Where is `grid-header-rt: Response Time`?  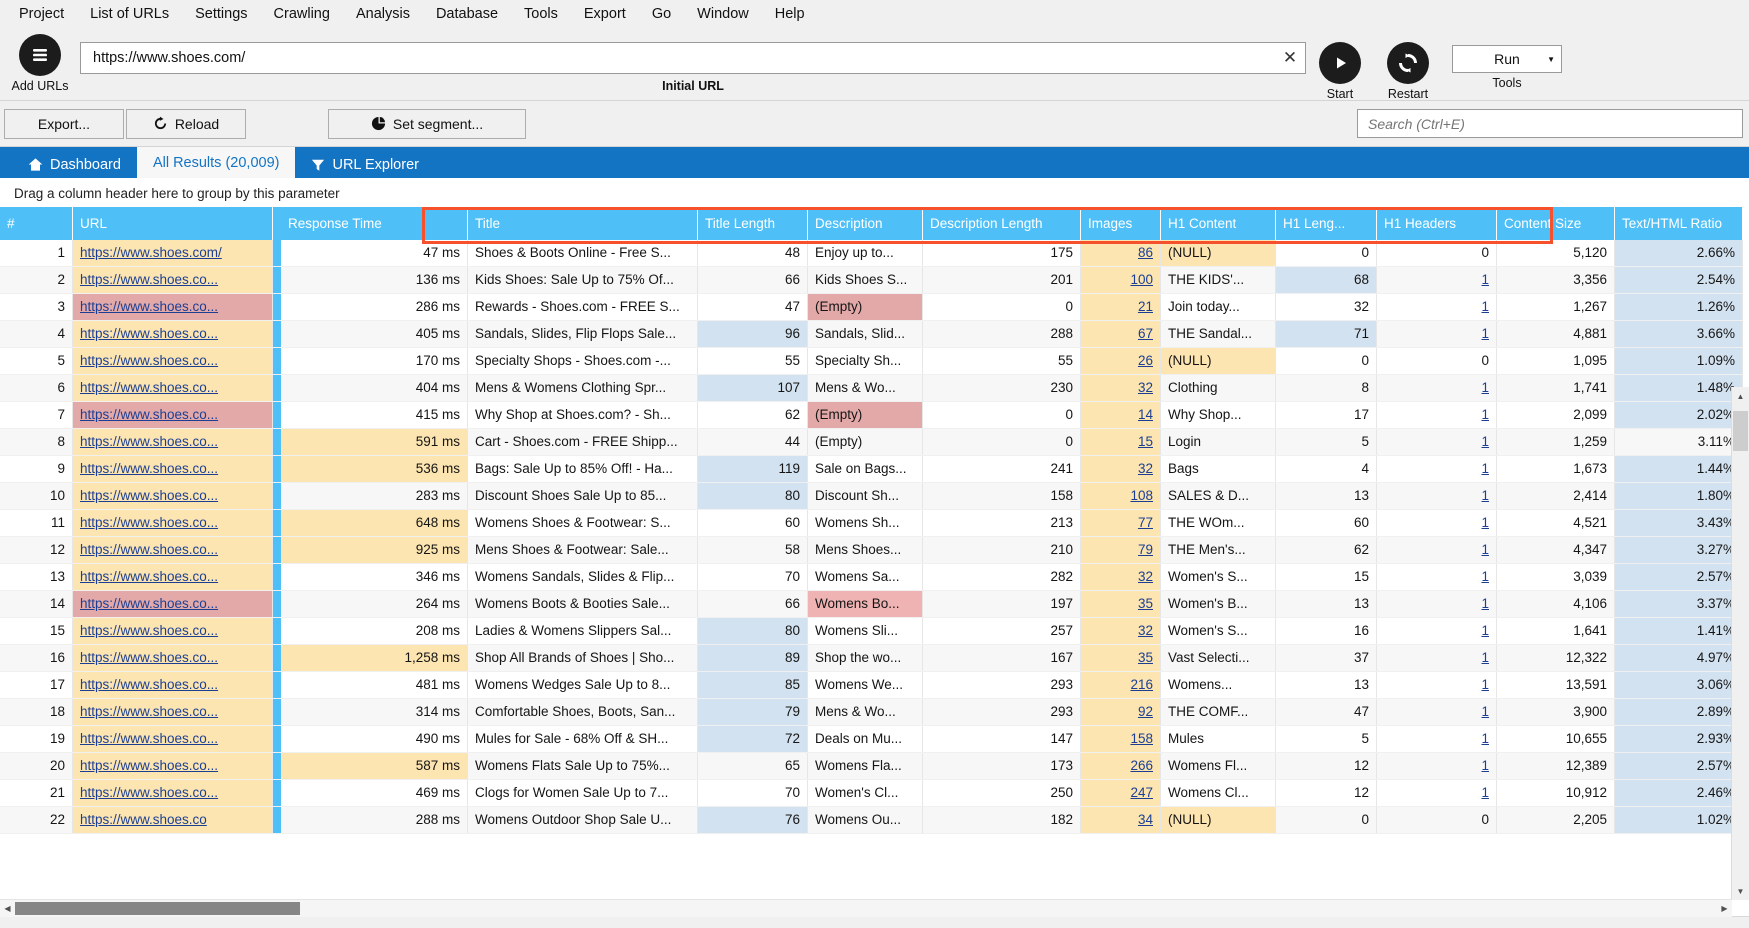 grid-header-rt: Response Time is located at coordinates (374, 223).